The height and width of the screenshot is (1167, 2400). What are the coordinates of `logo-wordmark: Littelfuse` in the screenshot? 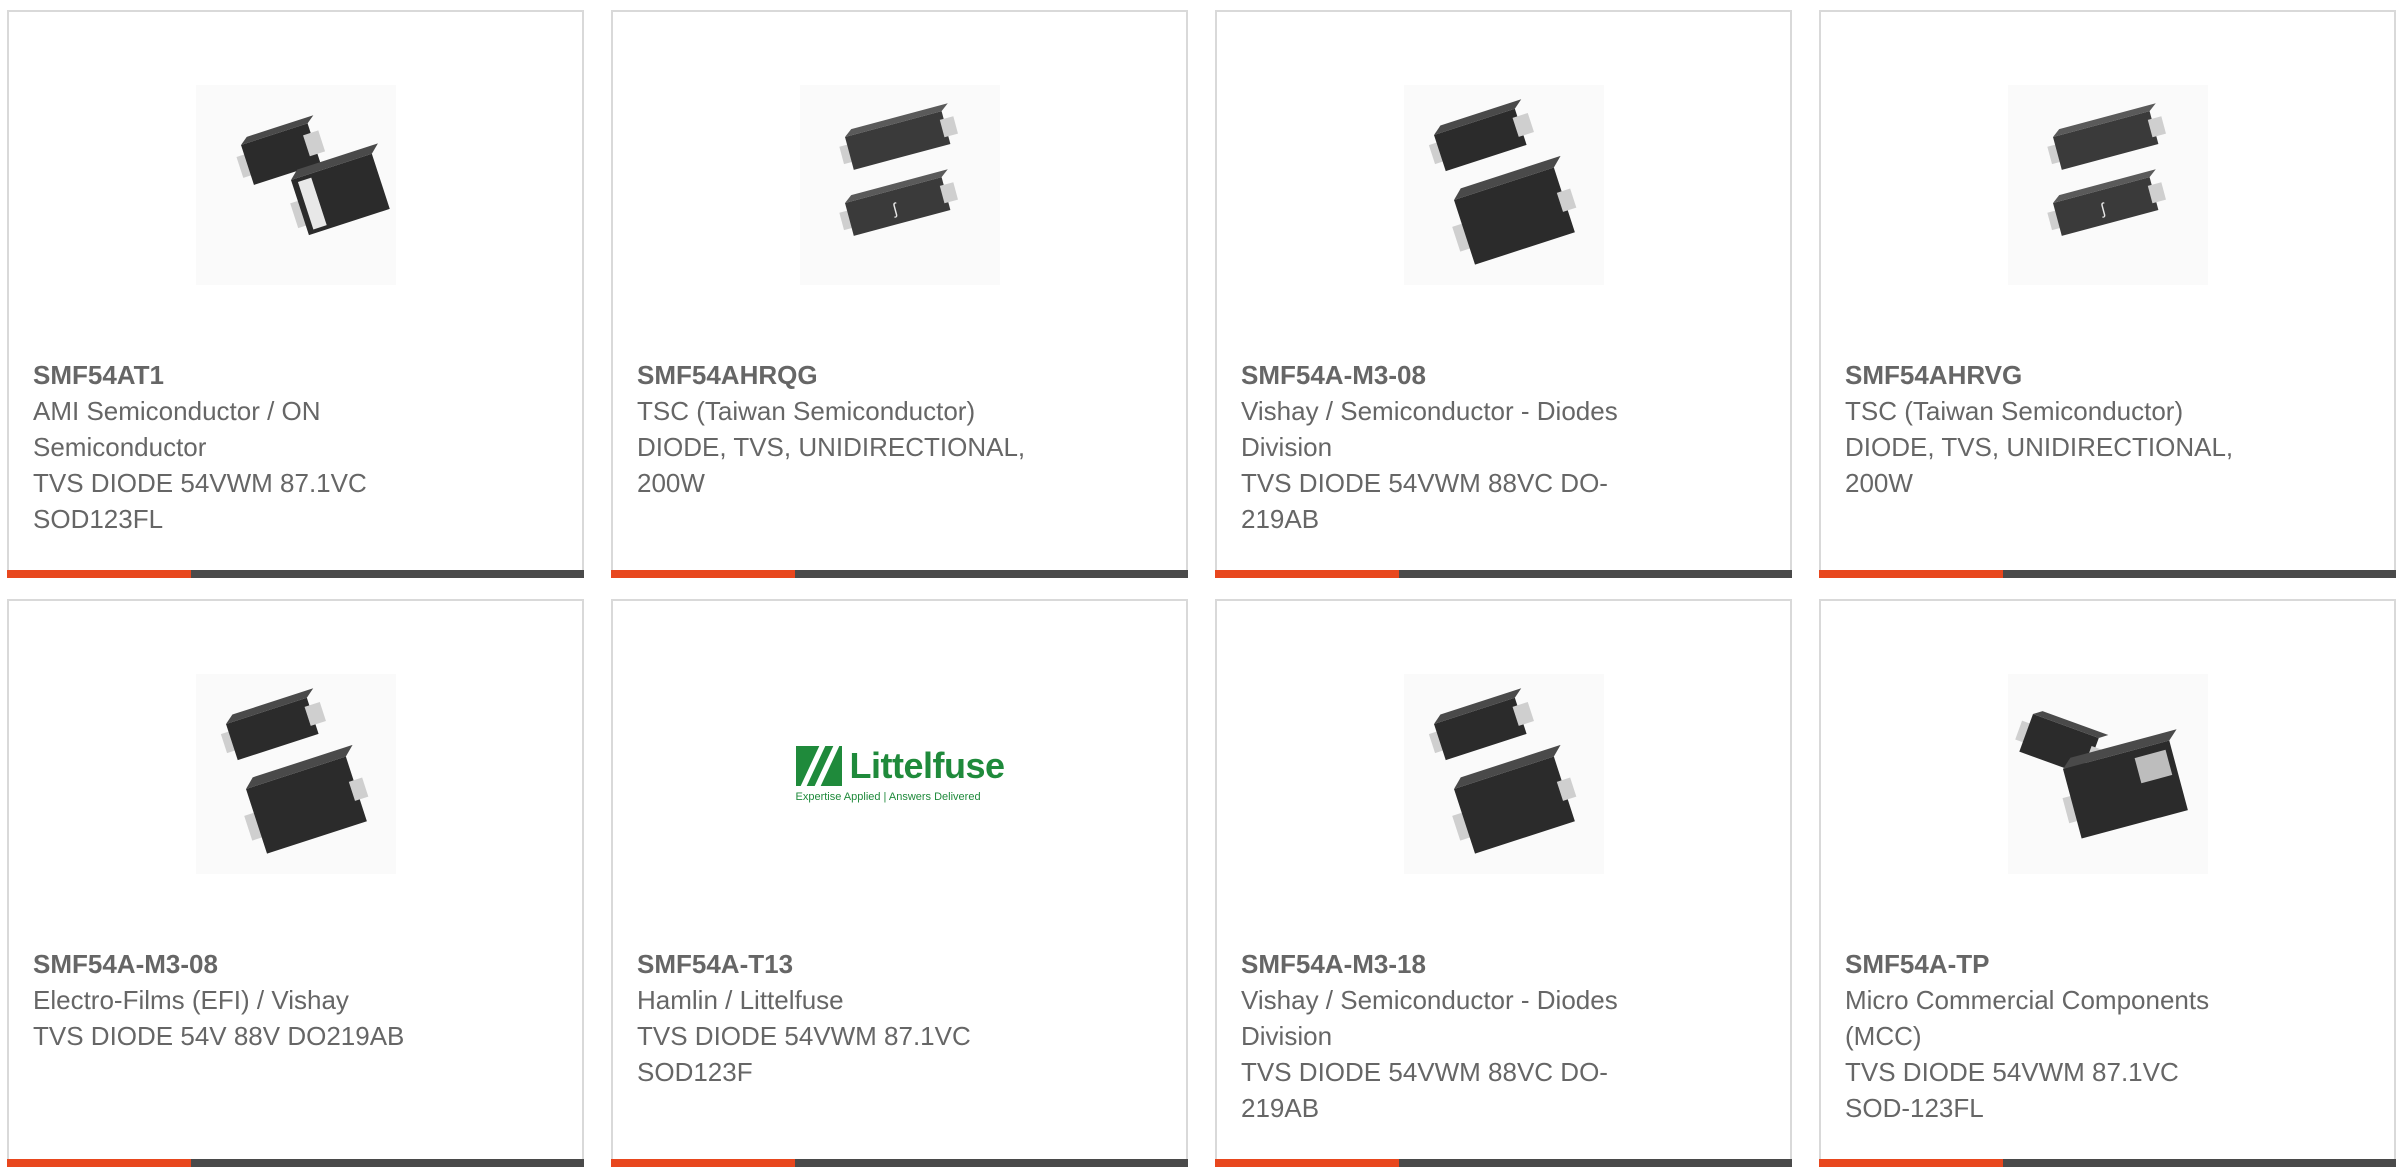 It's located at (927, 765).